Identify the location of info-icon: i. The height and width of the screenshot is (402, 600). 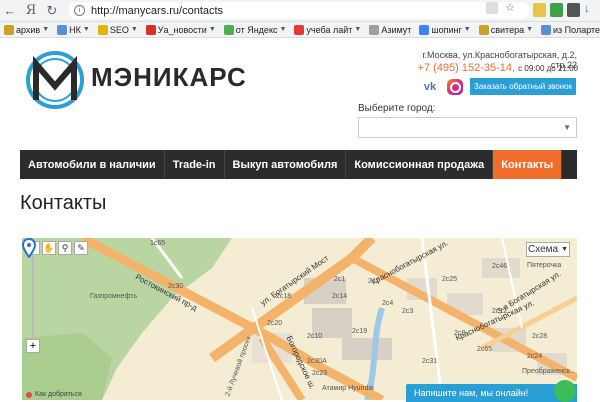
(79, 10).